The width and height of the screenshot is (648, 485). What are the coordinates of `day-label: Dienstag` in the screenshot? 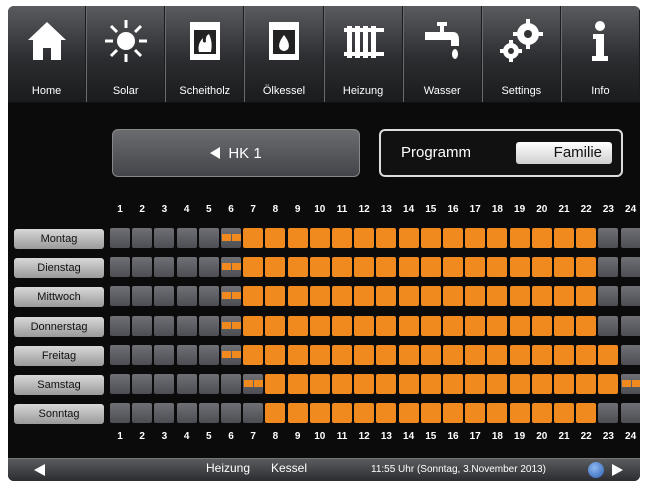 It's located at (59, 268).